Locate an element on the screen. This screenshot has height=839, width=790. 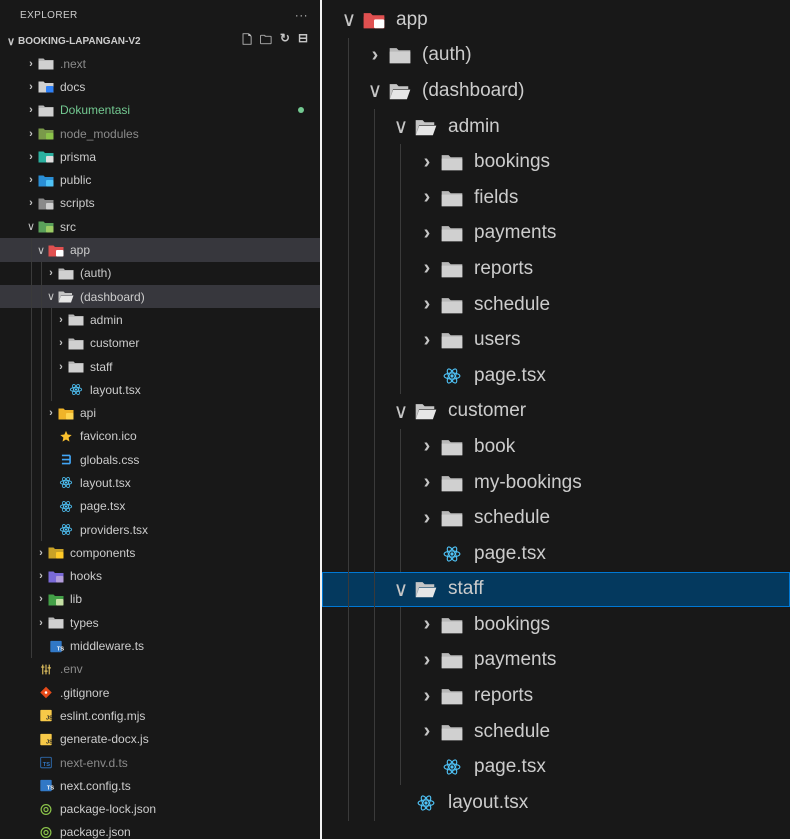
folder-item-staff: › staff is located at coordinates (160, 366).